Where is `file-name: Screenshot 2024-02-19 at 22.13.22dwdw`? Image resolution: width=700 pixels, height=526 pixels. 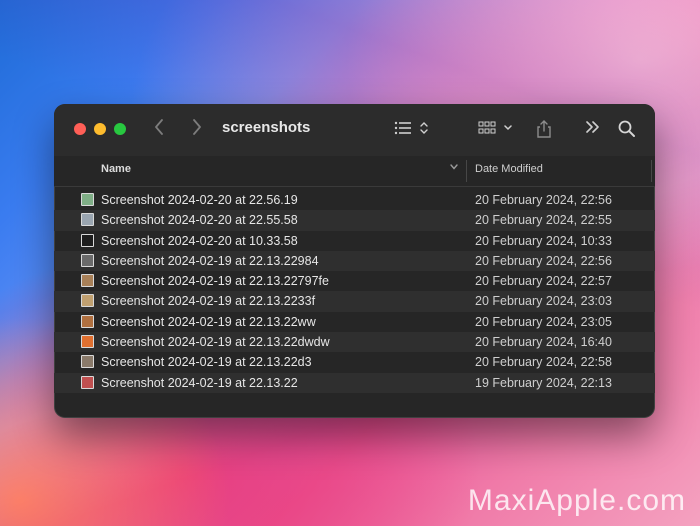
file-name: Screenshot 2024-02-19 at 22.13.22dwdw is located at coordinates (215, 342).